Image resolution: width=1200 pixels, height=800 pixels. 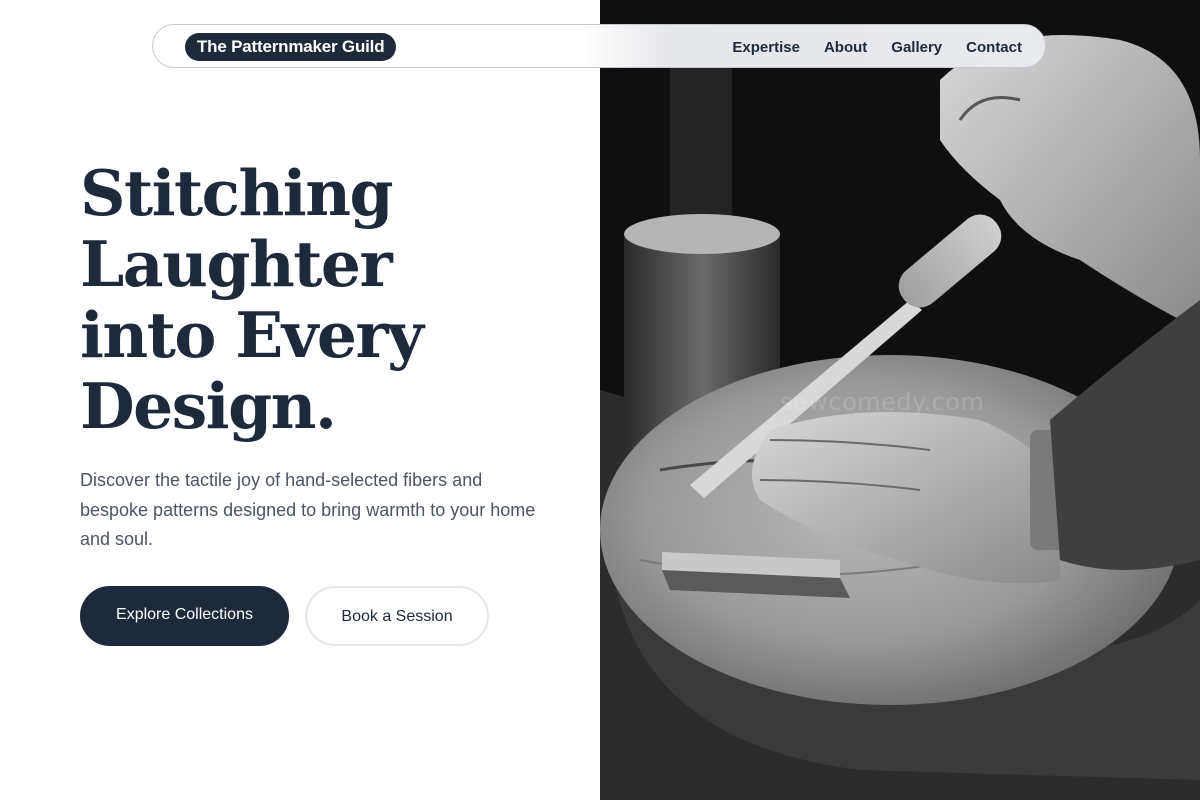 What do you see at coordinates (397, 616) in the screenshot?
I see `book-session-button: Book a Session` at bounding box center [397, 616].